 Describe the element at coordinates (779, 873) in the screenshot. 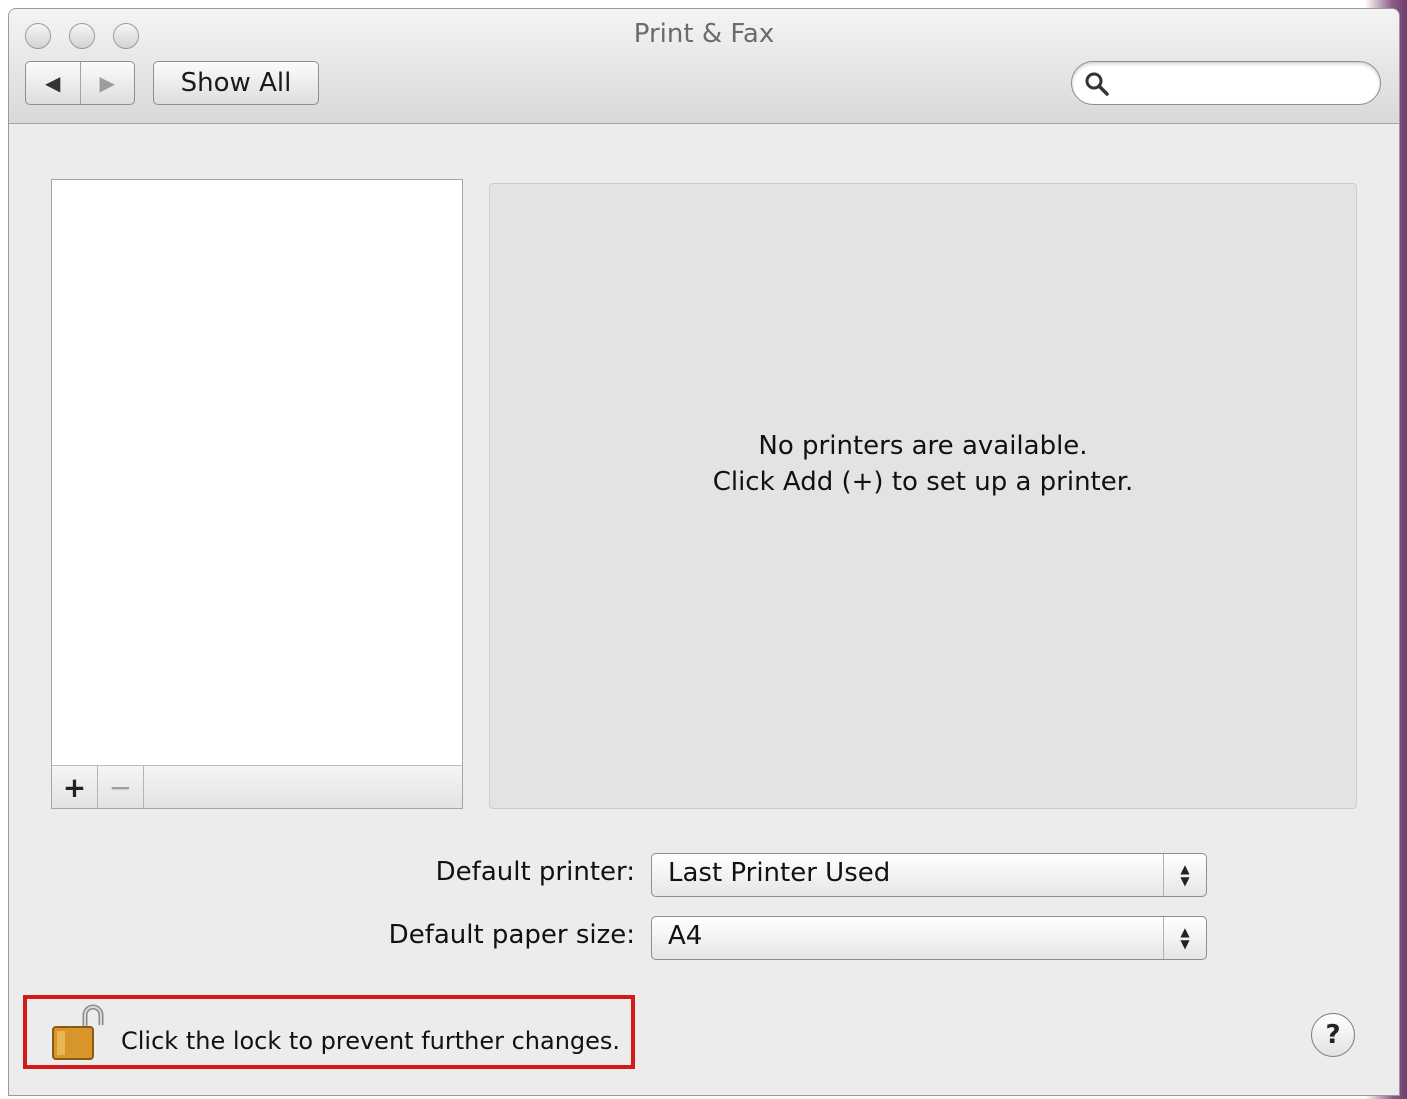

I see `default-printer-value: Last Printer Used` at that location.